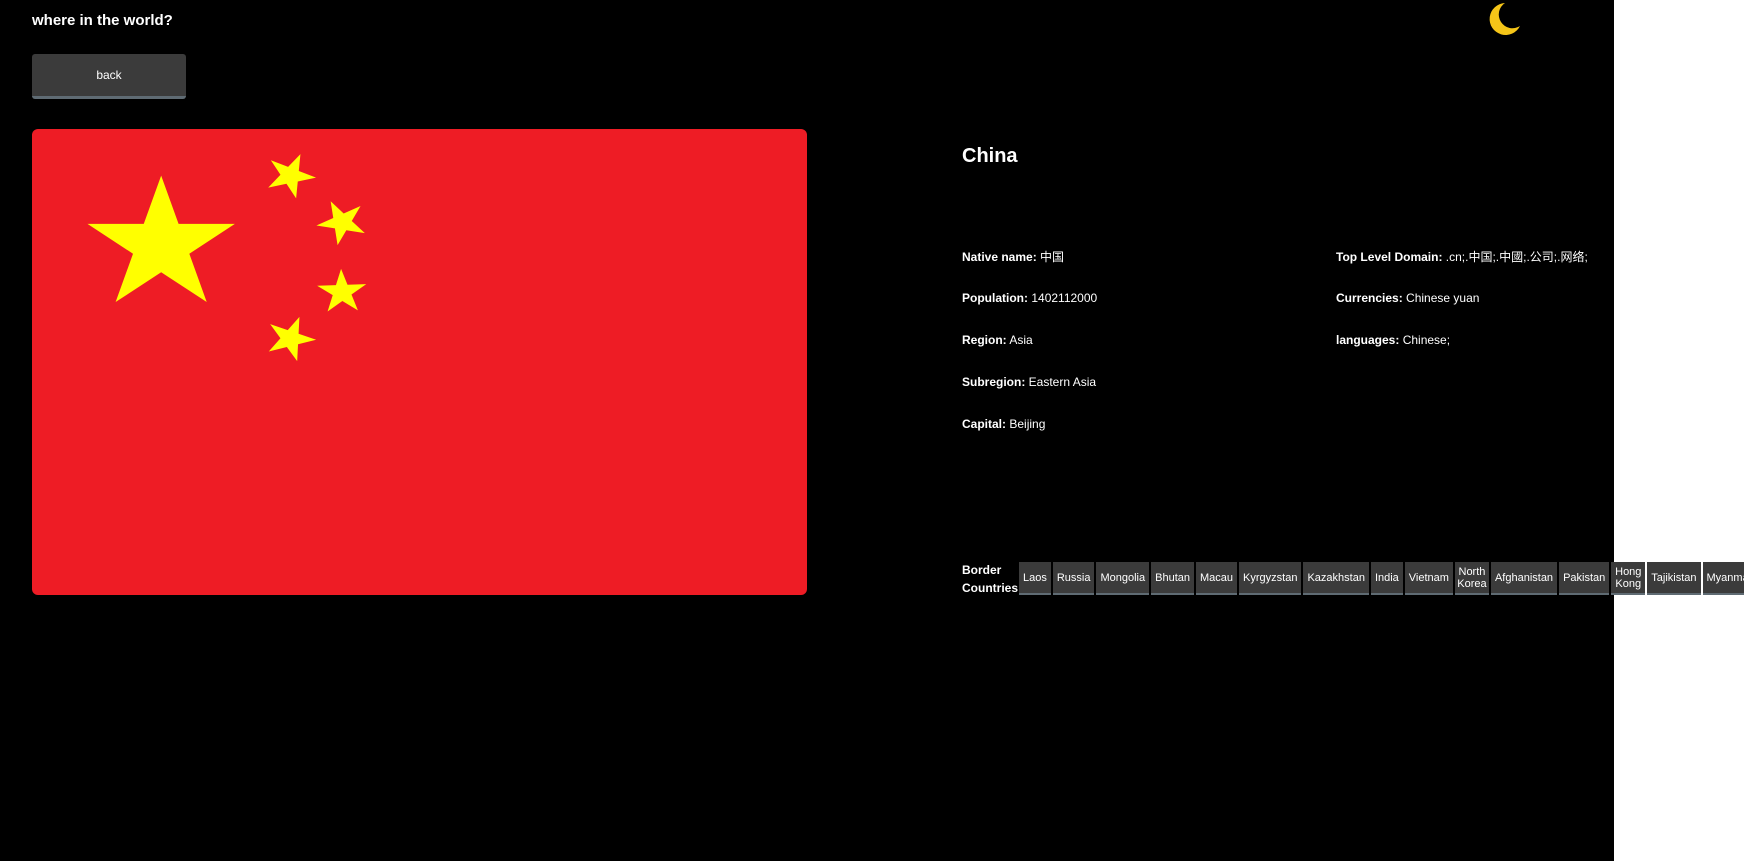 The width and height of the screenshot is (1744, 861). Describe the element at coordinates (992, 579) in the screenshot. I see `border-countries-label: Border Countries:` at that location.